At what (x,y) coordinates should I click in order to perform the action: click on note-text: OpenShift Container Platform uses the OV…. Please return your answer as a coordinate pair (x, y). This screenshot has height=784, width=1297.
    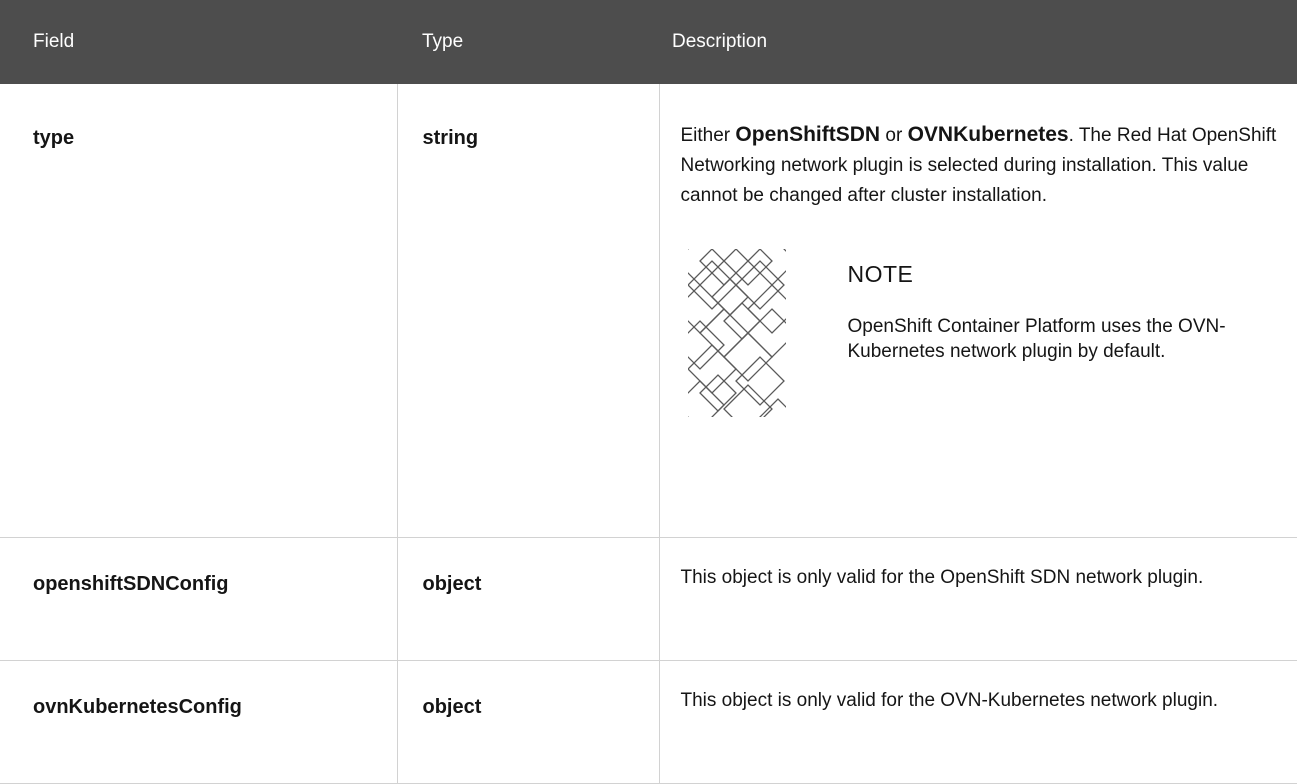
    Looking at the image, I should click on (1036, 339).